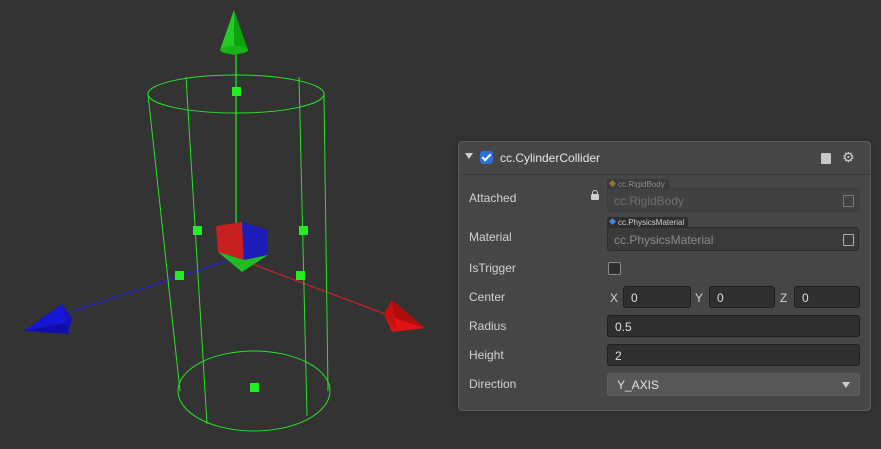 This screenshot has width=881, height=449. What do you see at coordinates (492, 268) in the screenshot?
I see `is-trigger-label: IsTrigger` at bounding box center [492, 268].